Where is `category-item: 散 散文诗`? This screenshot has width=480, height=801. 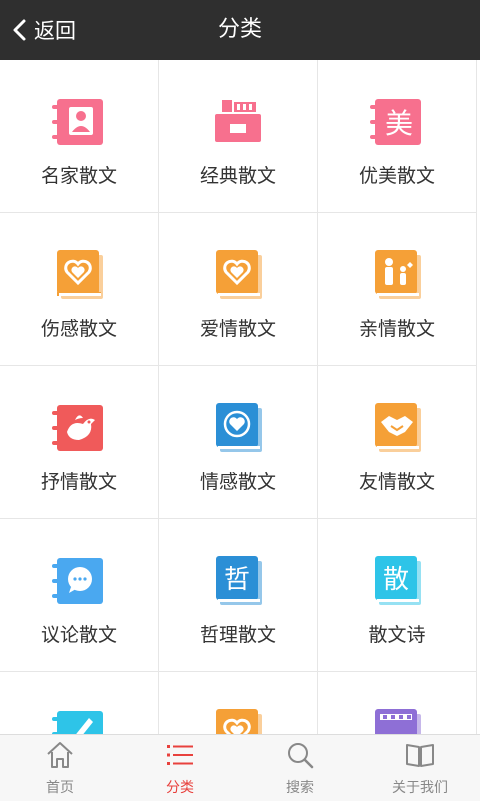 category-item: 散 散文诗 is located at coordinates (397, 595).